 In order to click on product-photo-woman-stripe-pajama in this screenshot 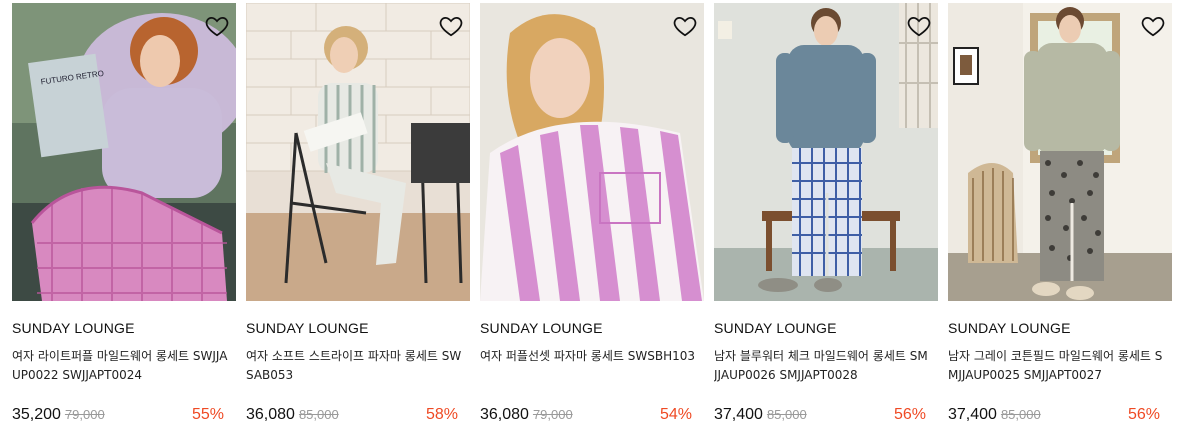, I will do `click(358, 152)`.